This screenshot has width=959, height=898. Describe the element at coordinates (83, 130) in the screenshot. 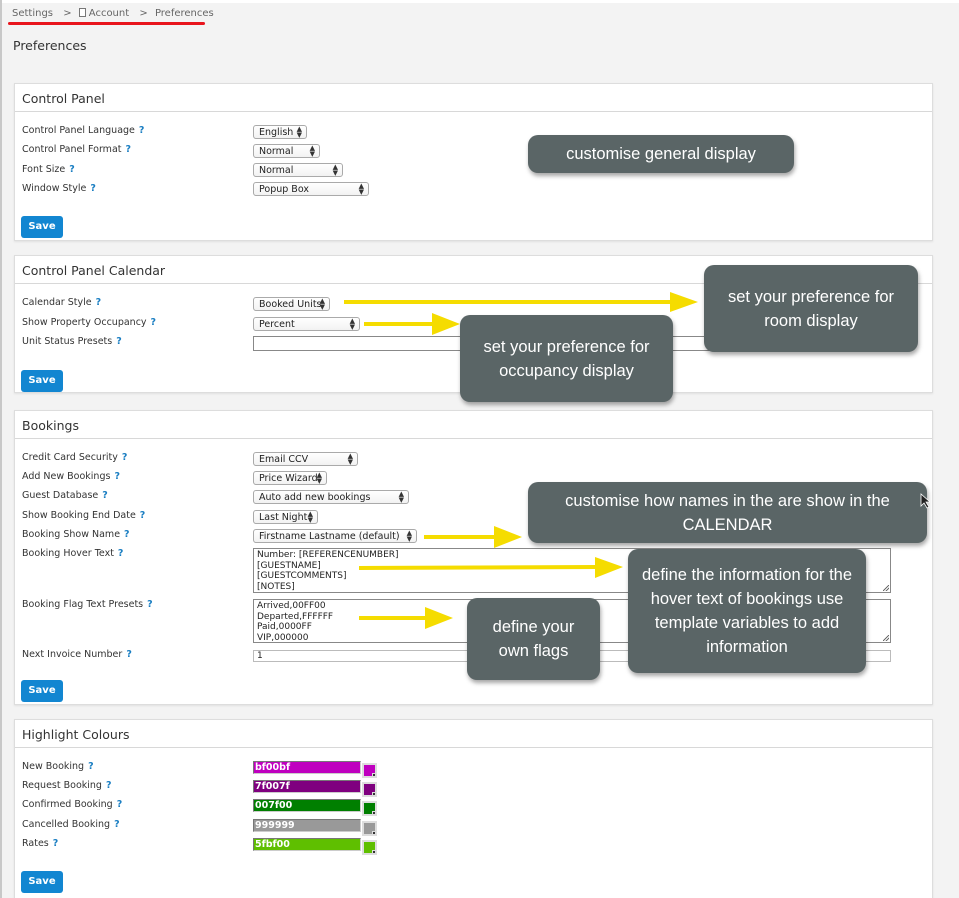

I see `field-label: Control Panel Language?` at that location.